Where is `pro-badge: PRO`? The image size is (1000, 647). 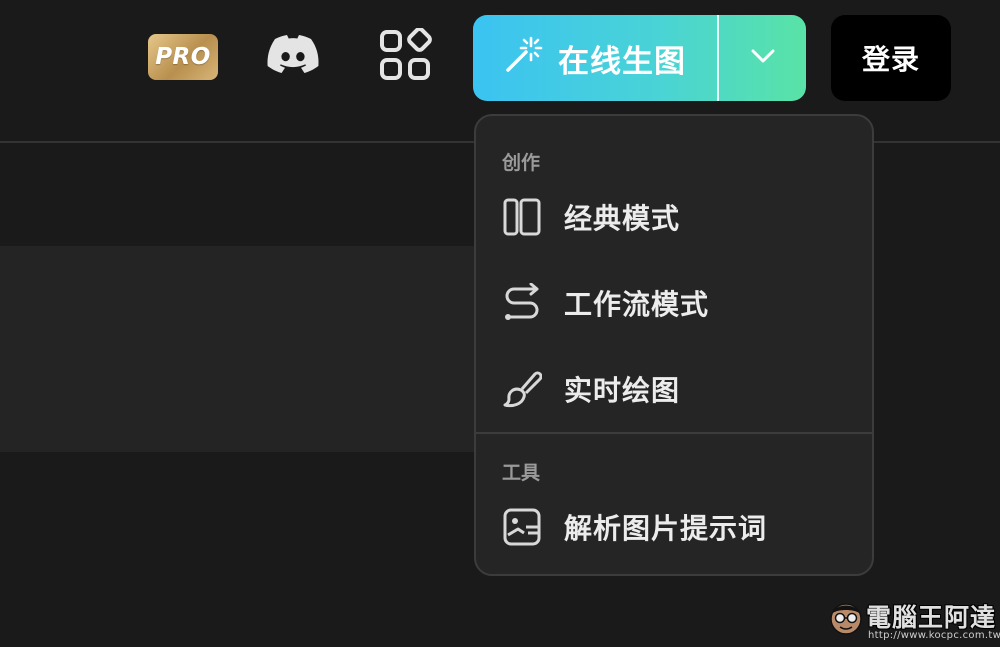
pro-badge: PRO is located at coordinates (183, 57).